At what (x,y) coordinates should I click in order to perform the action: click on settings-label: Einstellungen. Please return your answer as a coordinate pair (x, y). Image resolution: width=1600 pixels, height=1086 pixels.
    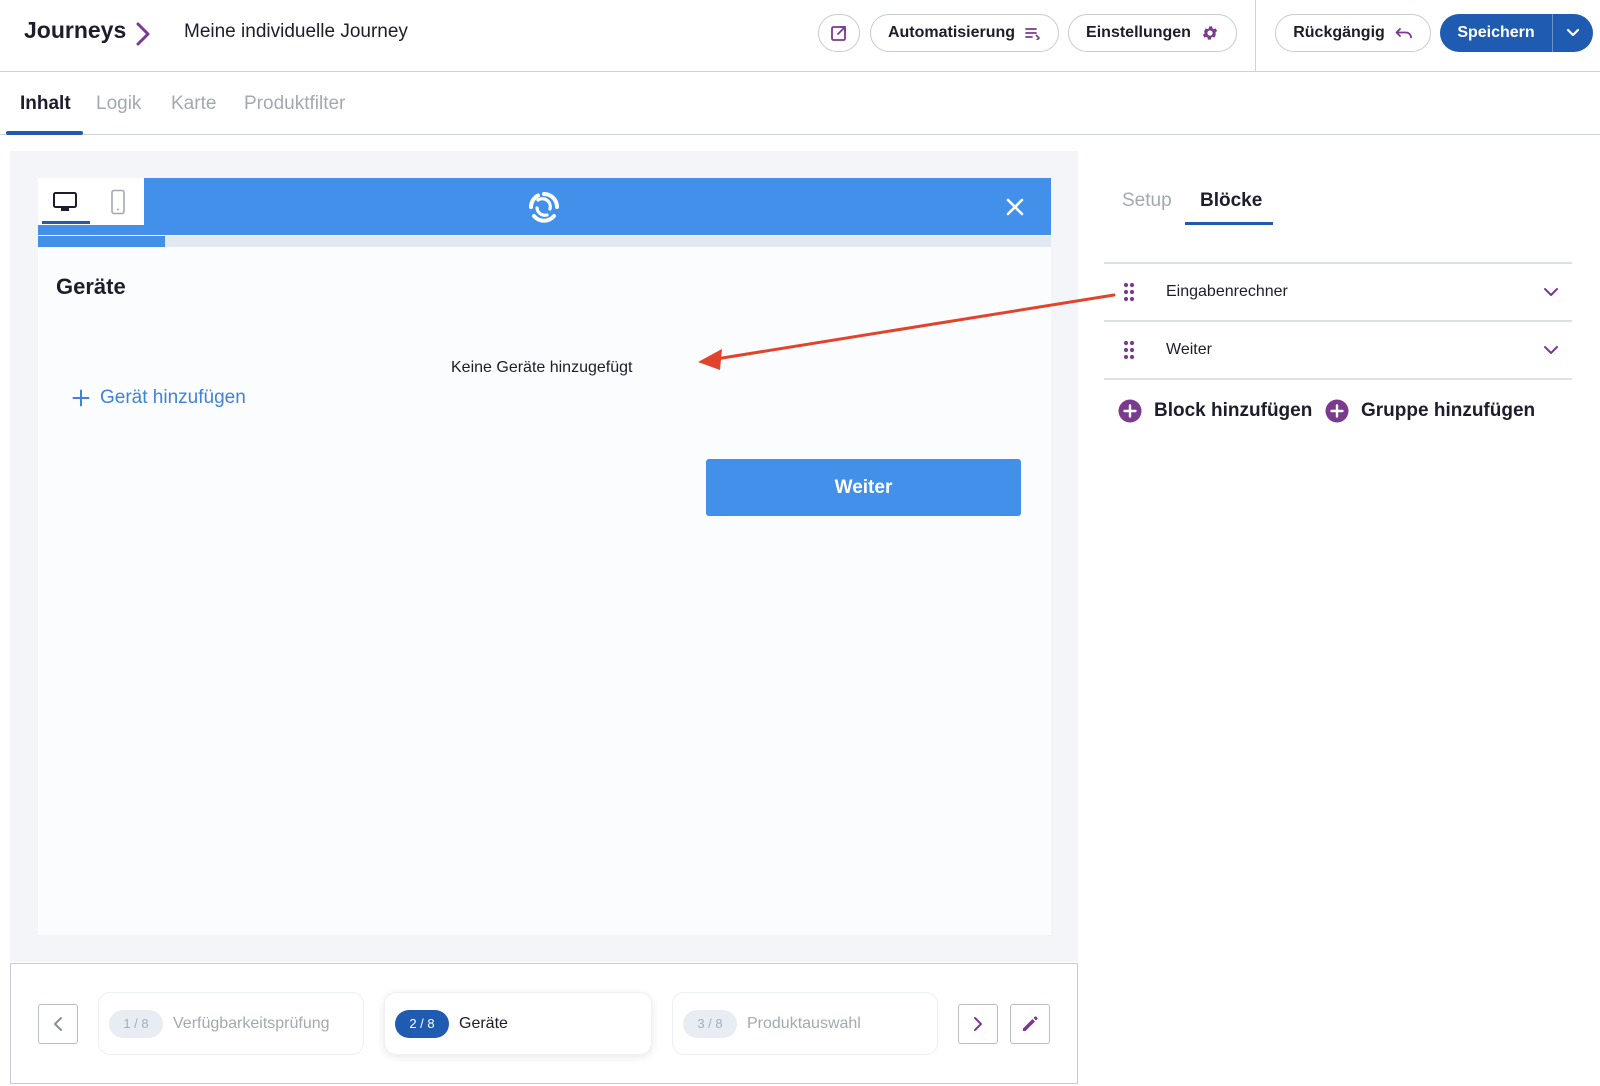
    Looking at the image, I should click on (1138, 32).